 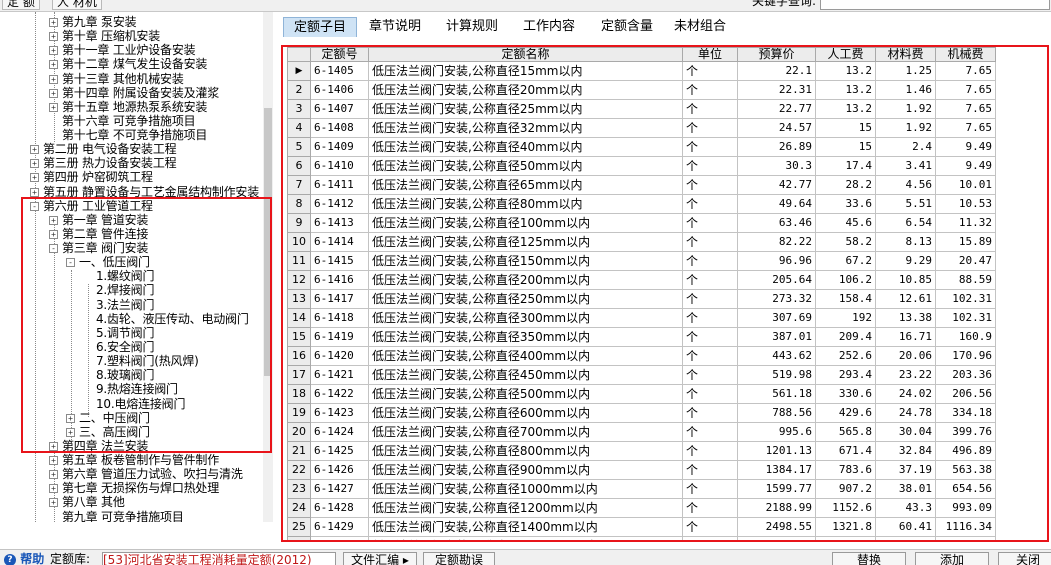 I want to click on tree-item: 第十三章 其他机械安装, so click(x=123, y=79).